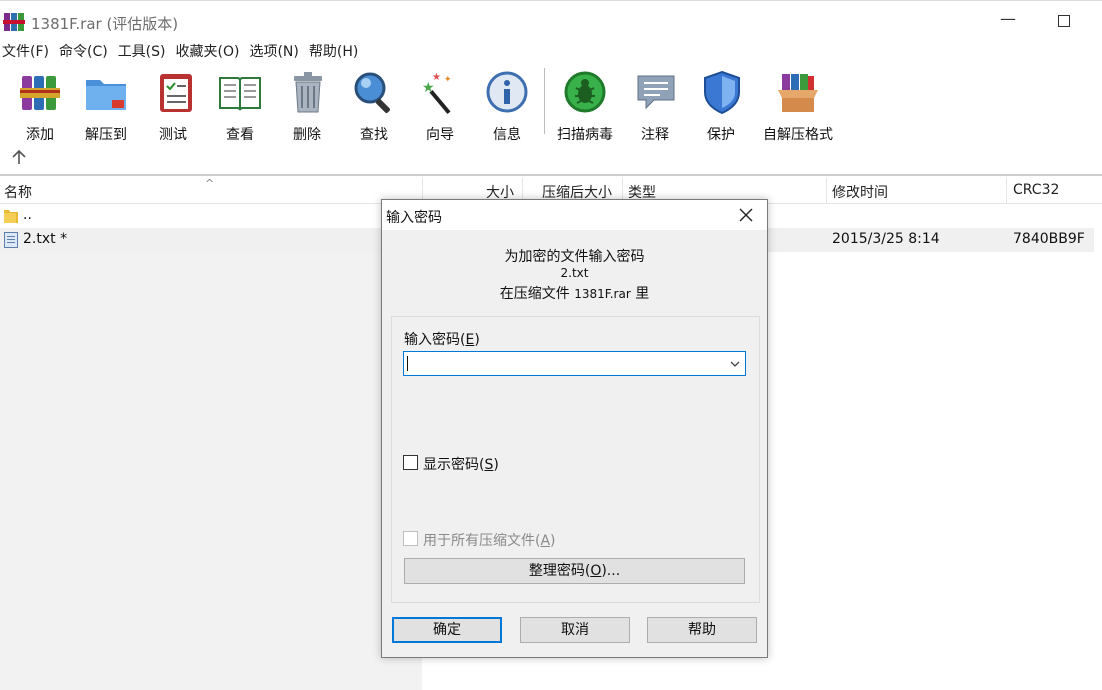 The width and height of the screenshot is (1102, 690). I want to click on test-clipboard-icon, so click(176, 93).